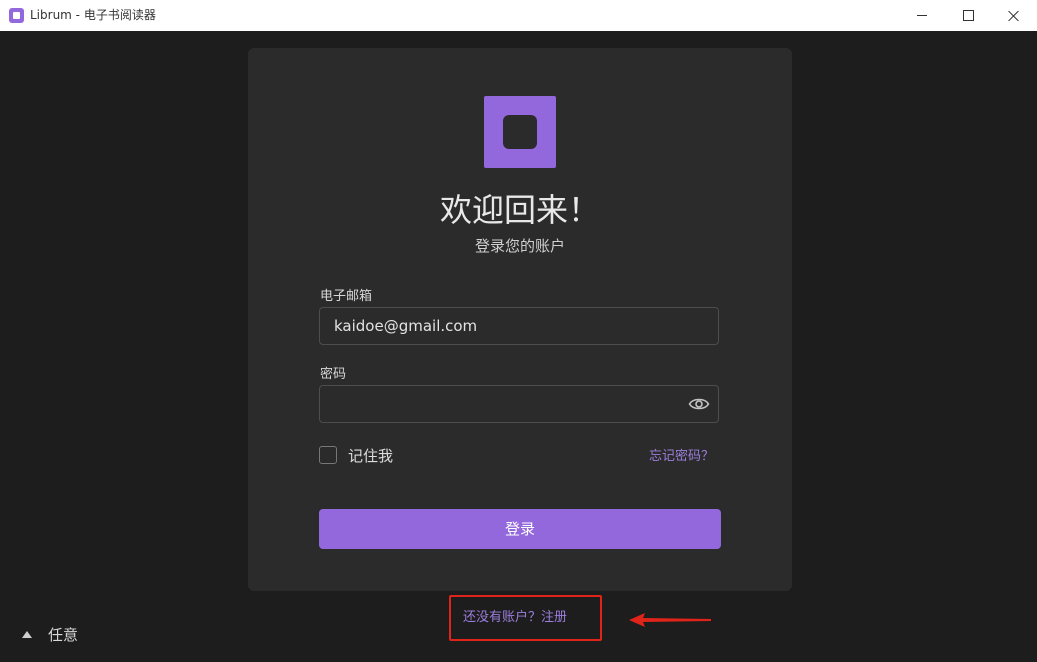  I want to click on remember-label: 记住我, so click(370, 456).